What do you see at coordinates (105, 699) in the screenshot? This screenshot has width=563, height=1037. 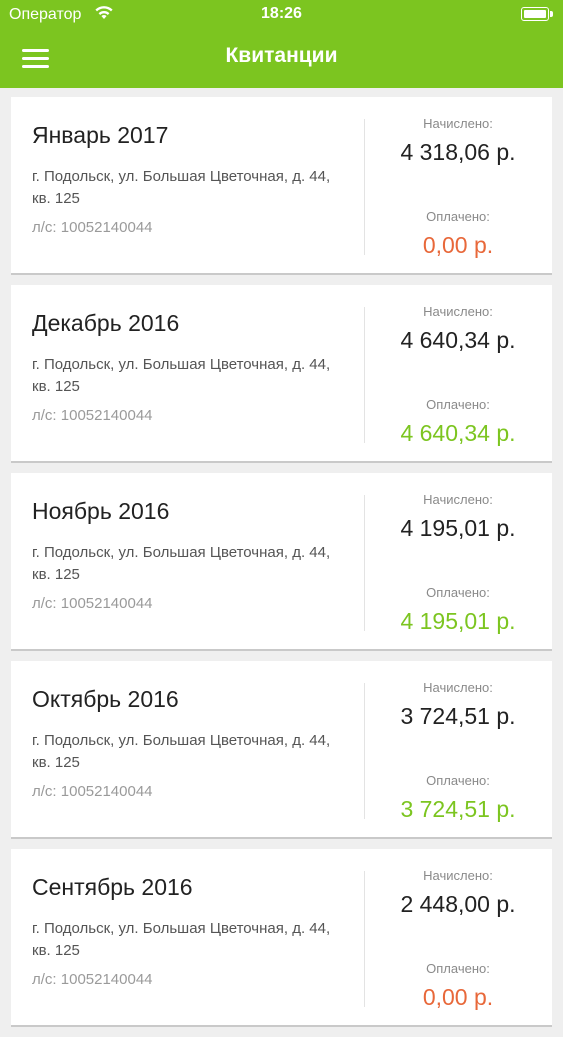 I see `receipt-period: Октябрь 2016` at bounding box center [105, 699].